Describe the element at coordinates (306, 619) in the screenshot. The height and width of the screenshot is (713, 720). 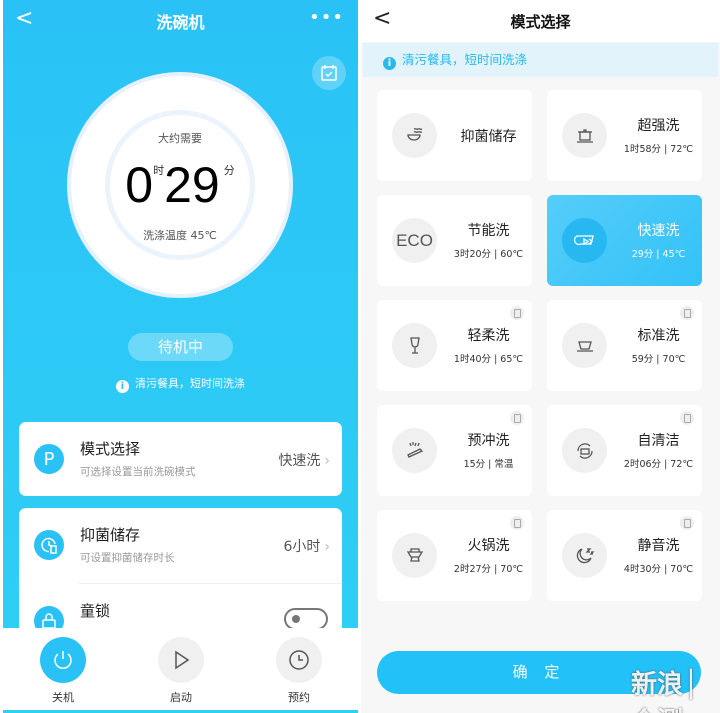
I see `child-lock-toggle` at that location.